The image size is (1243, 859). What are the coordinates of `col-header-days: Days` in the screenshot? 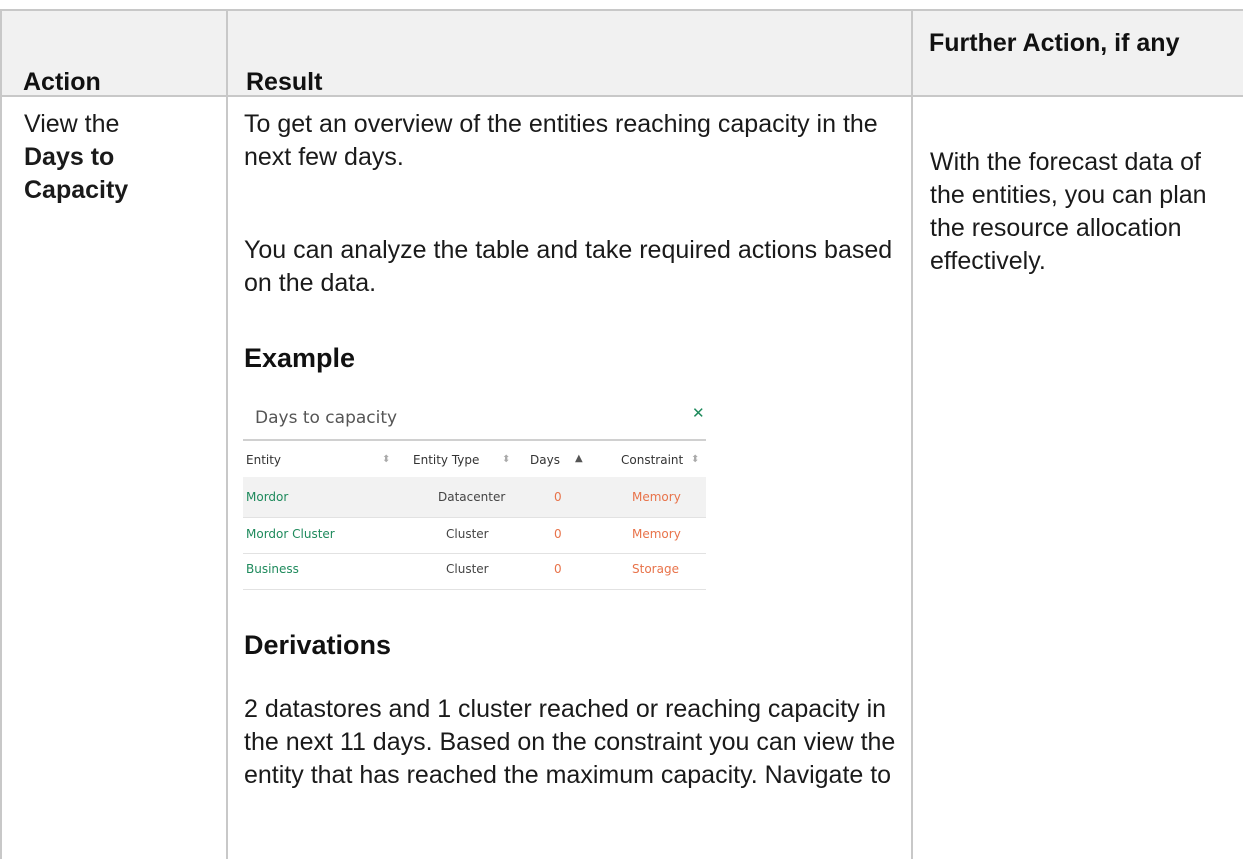 It's located at (545, 460).